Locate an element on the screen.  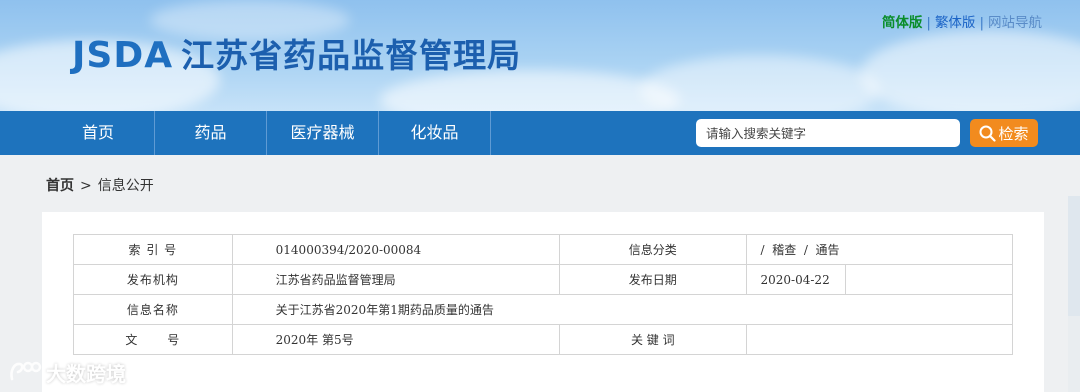
org-name: 江苏省药品监督管理局 is located at coordinates (351, 55).